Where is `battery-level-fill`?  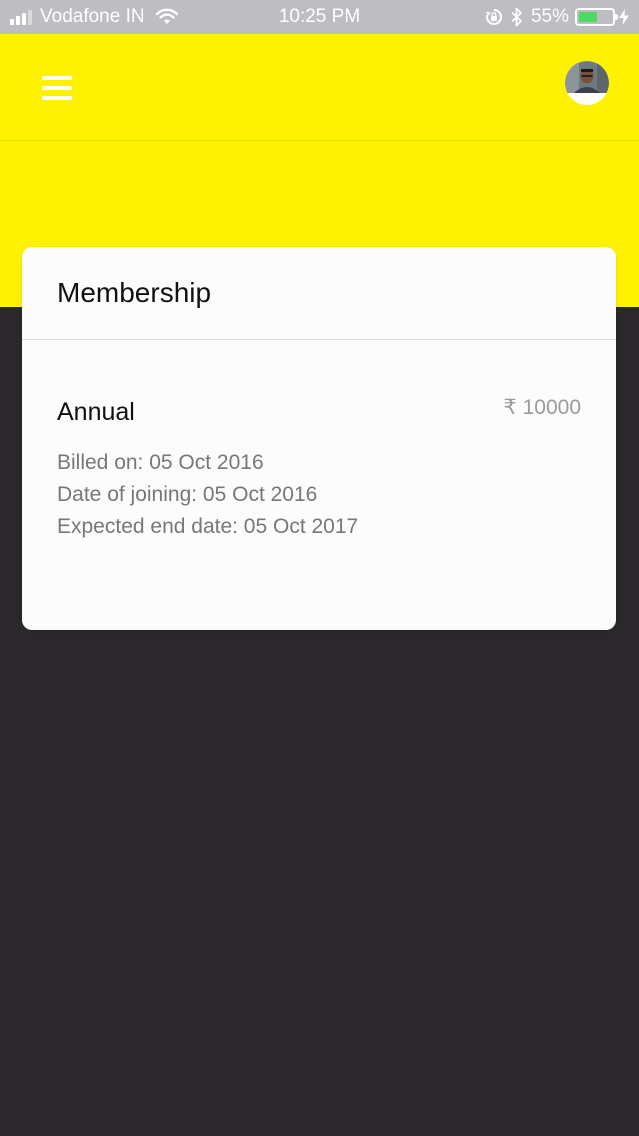
battery-level-fill is located at coordinates (588, 17).